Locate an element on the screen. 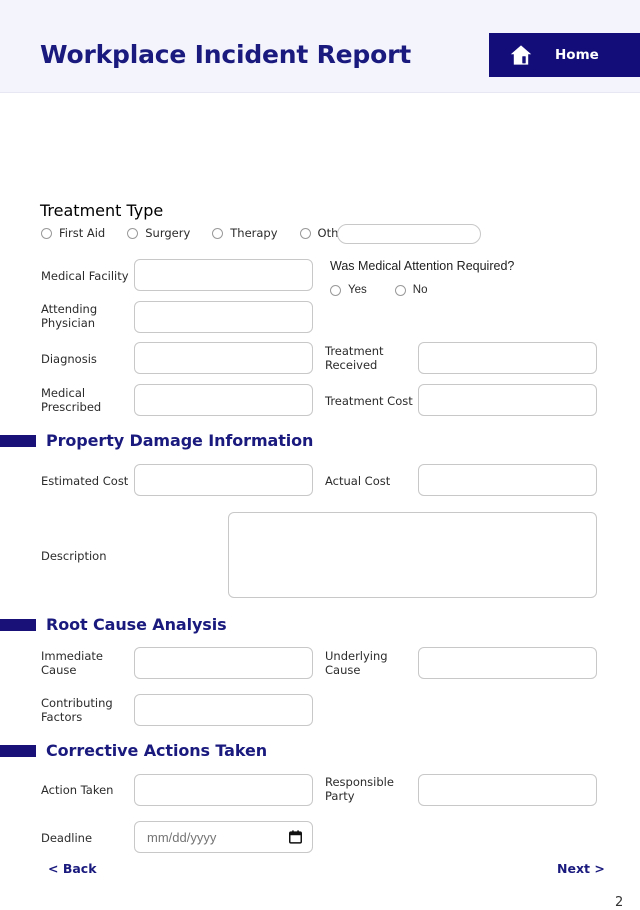  section-header-root-cause: Root Cause Analysis is located at coordinates (113, 624).